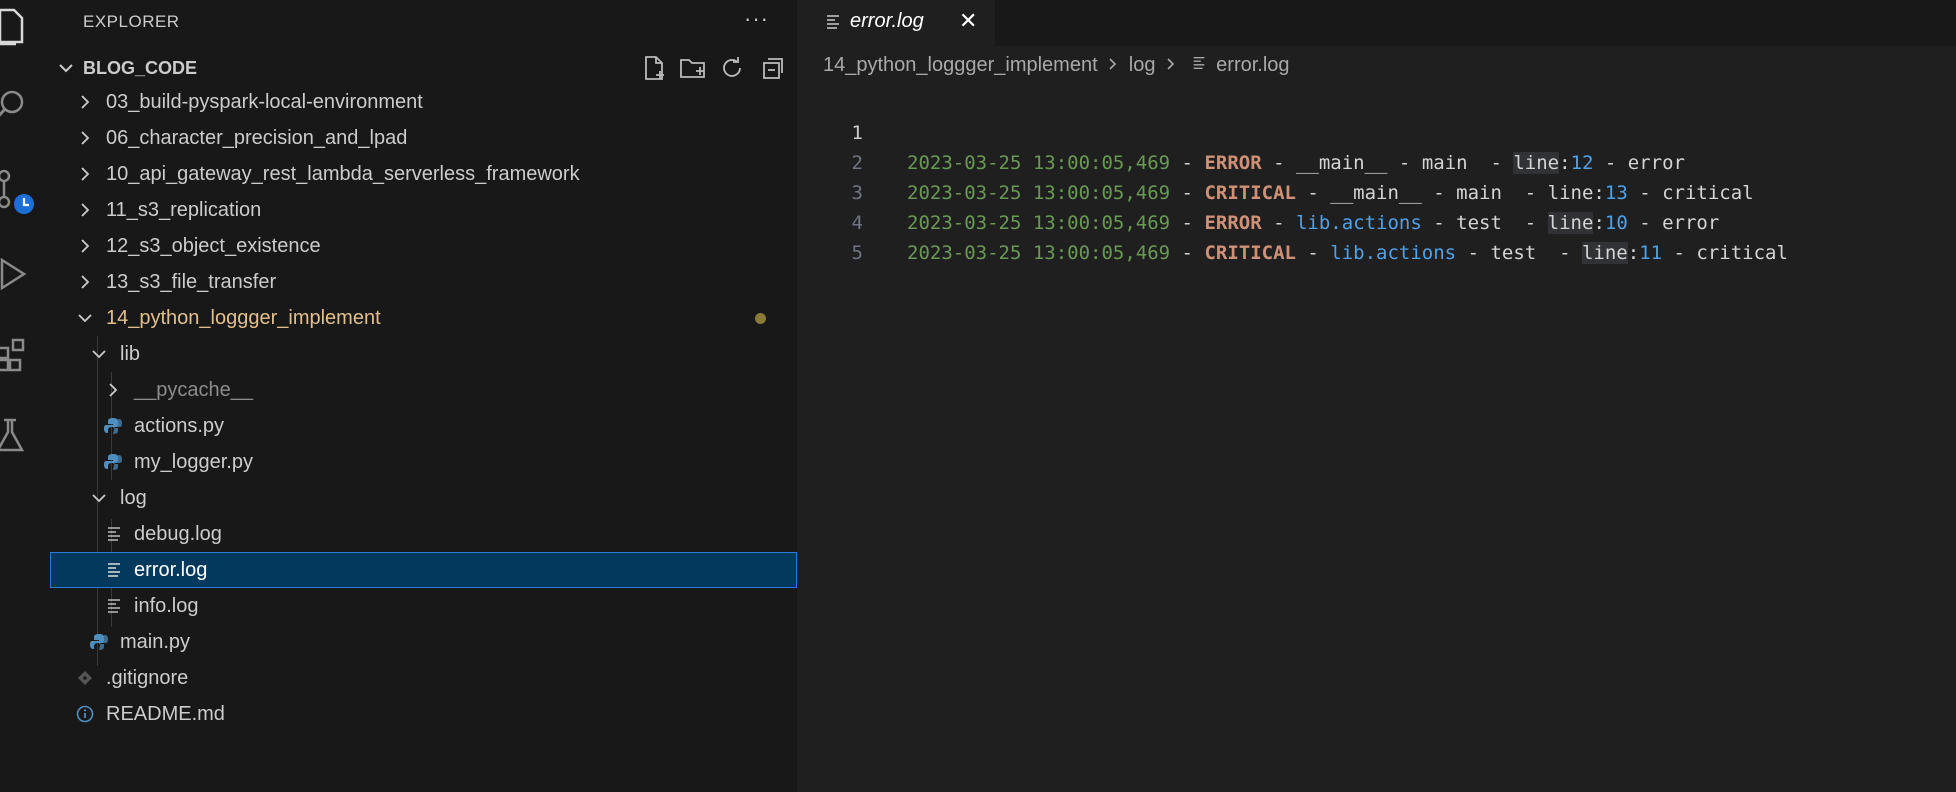 Image resolution: width=1956 pixels, height=792 pixels. I want to click on tree-file-error-log: error.log, so click(423, 570).